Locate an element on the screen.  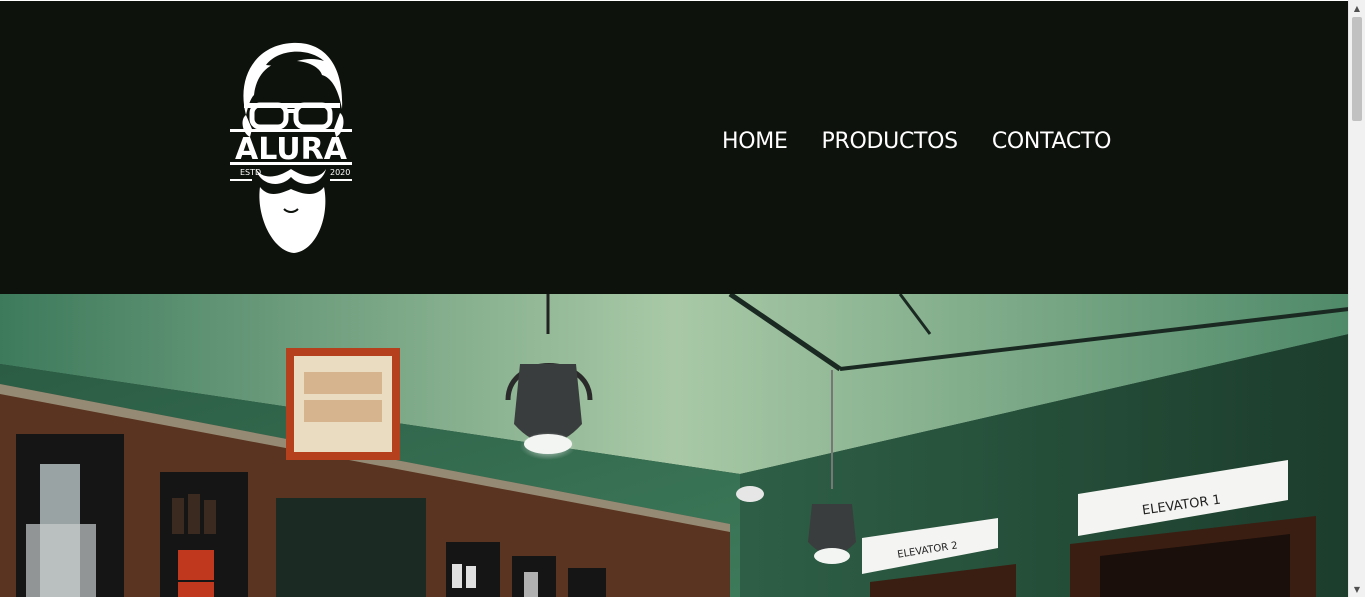
vertical-scrollbar: ▲ ▼ is located at coordinates (1356, 298).